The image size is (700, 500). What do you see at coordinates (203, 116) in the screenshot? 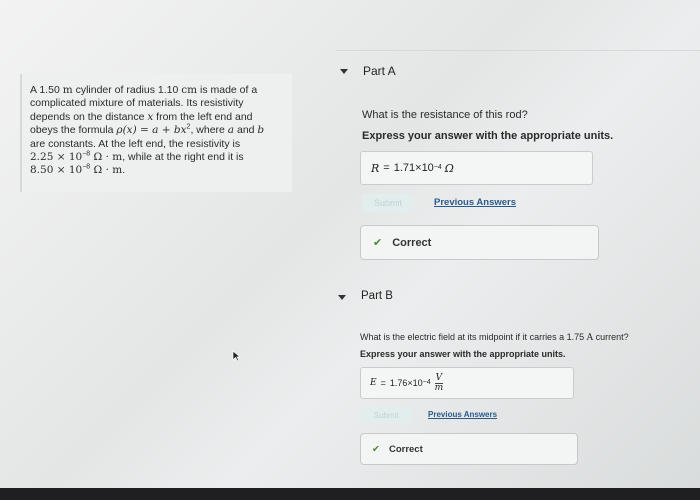
I see `problem-text: from the left end and` at bounding box center [203, 116].